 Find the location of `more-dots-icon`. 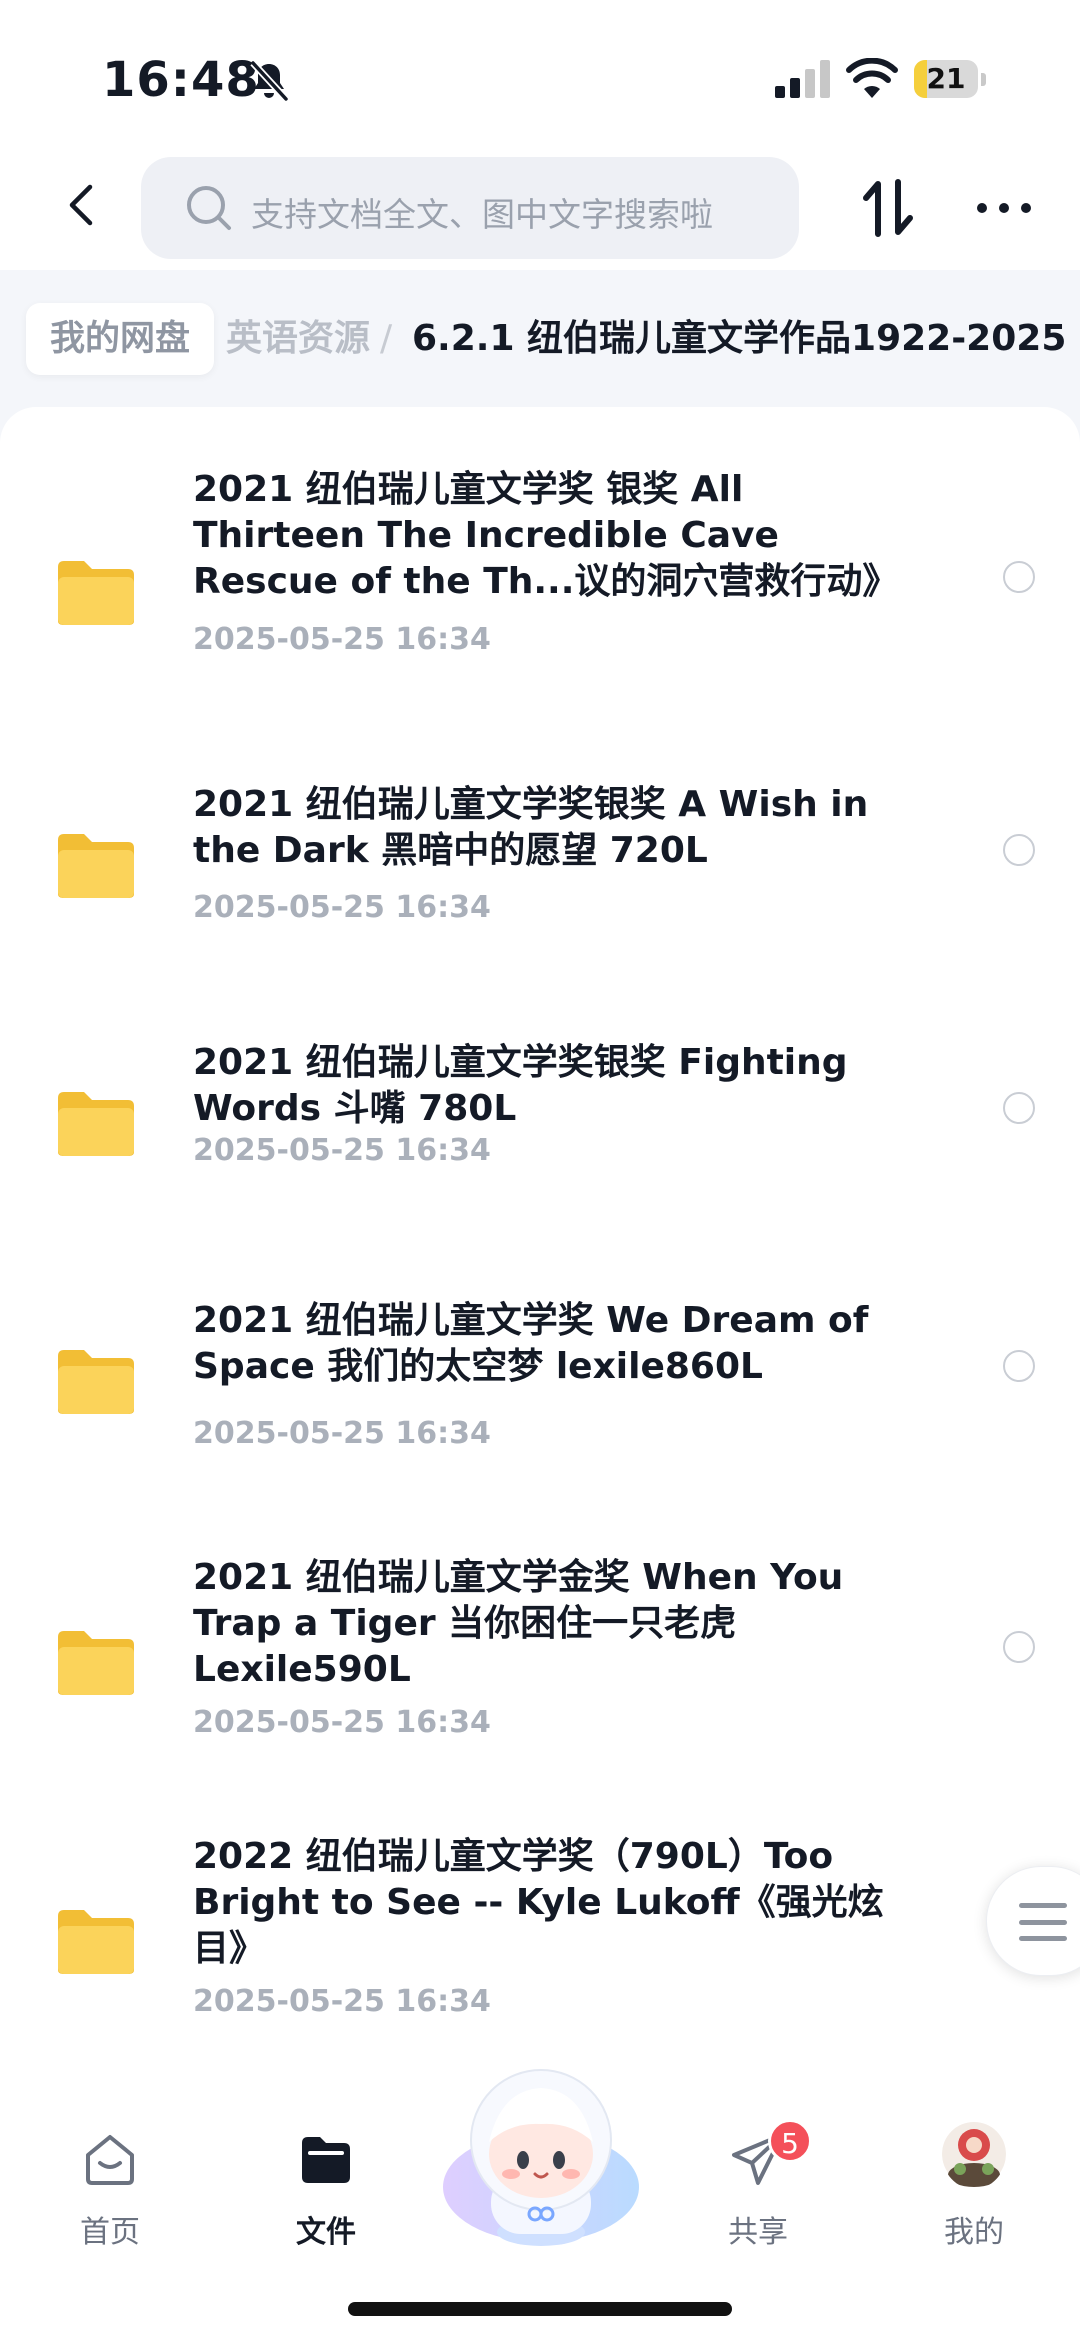

more-dots-icon is located at coordinates (982, 208).